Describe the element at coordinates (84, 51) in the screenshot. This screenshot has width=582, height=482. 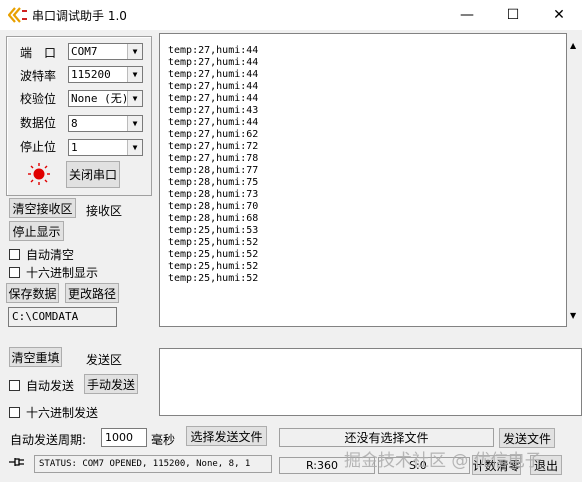
I see `port-value: COM7` at that location.